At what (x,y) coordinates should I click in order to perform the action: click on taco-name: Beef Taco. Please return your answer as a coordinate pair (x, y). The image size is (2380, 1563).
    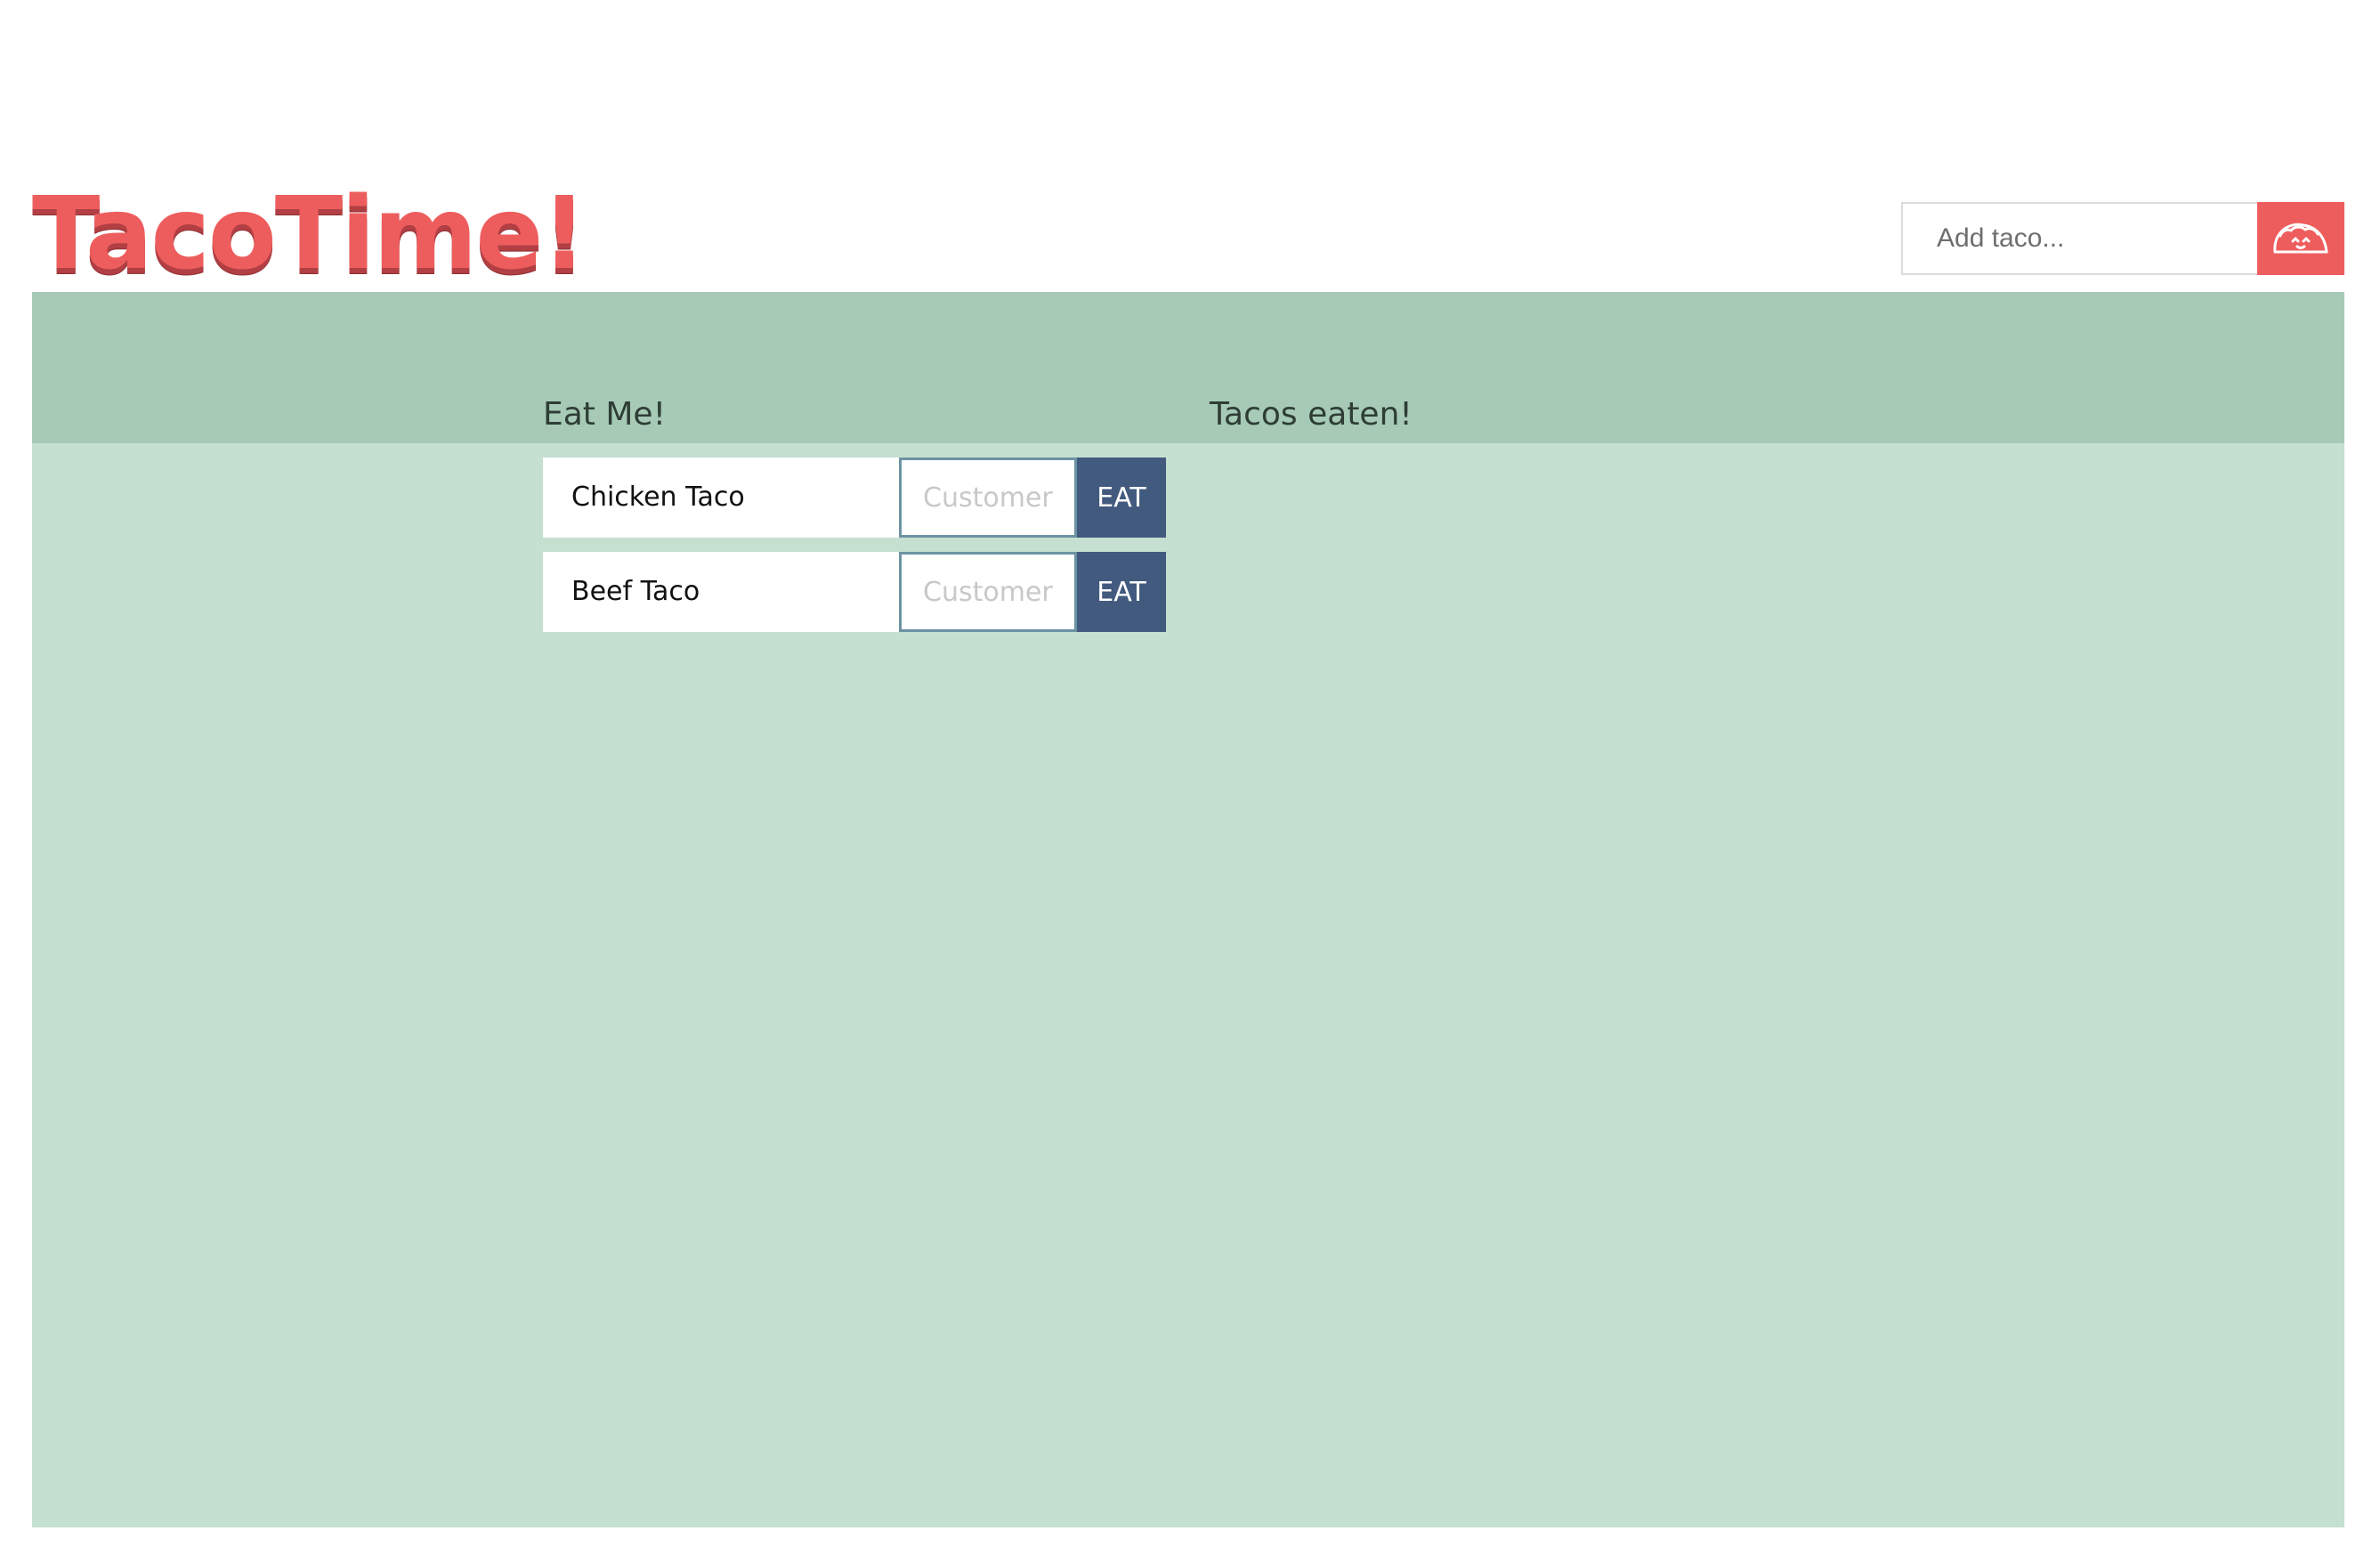
    Looking at the image, I should click on (721, 592).